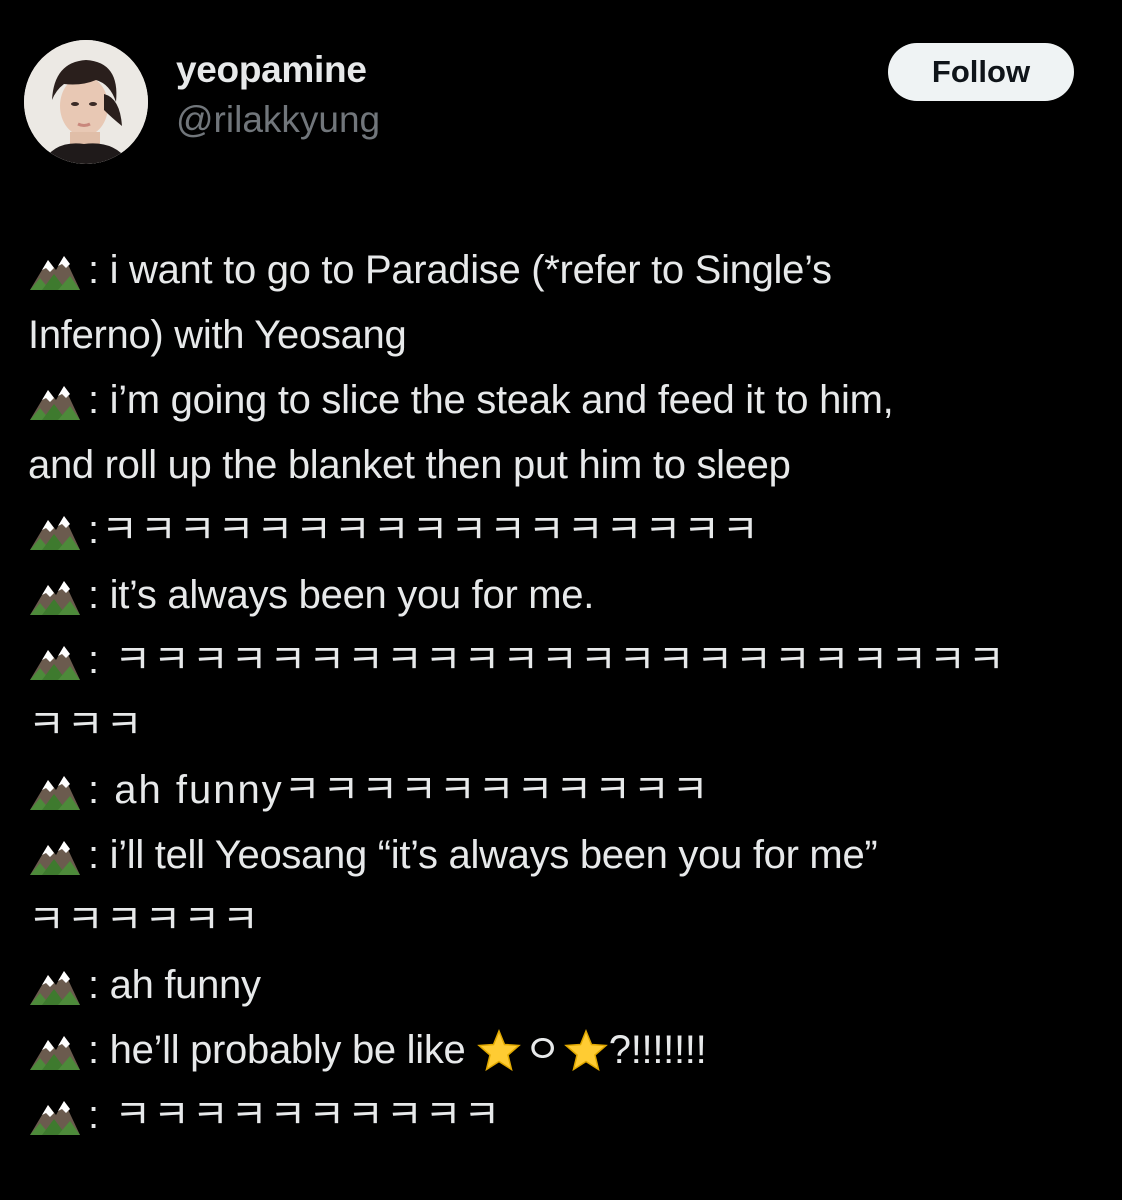 This screenshot has height=1200, width=1122. I want to click on user-info: yeopamine @rilakkyung, so click(278, 95).